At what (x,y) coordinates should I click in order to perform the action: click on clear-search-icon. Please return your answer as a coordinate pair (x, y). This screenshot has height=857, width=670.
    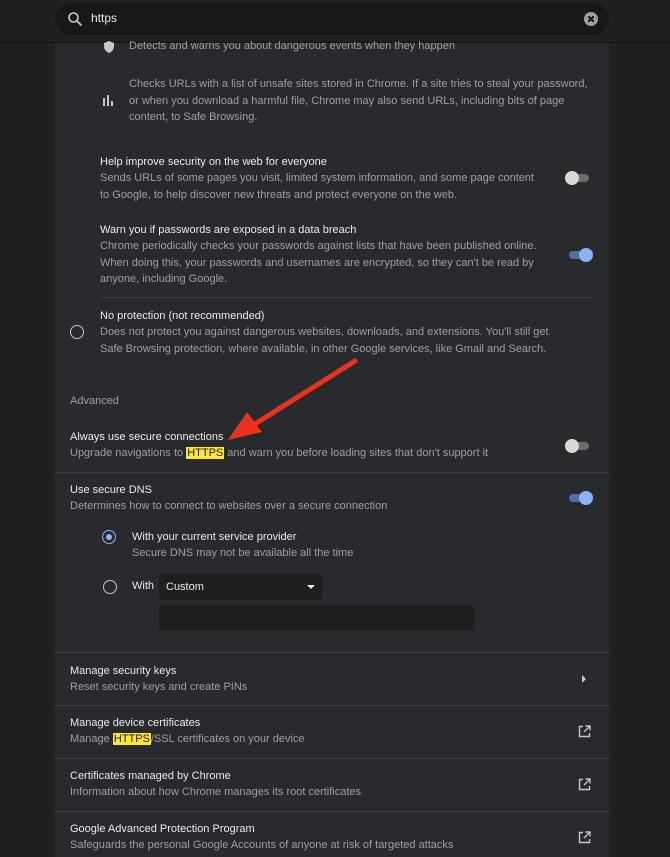
    Looking at the image, I should click on (591, 19).